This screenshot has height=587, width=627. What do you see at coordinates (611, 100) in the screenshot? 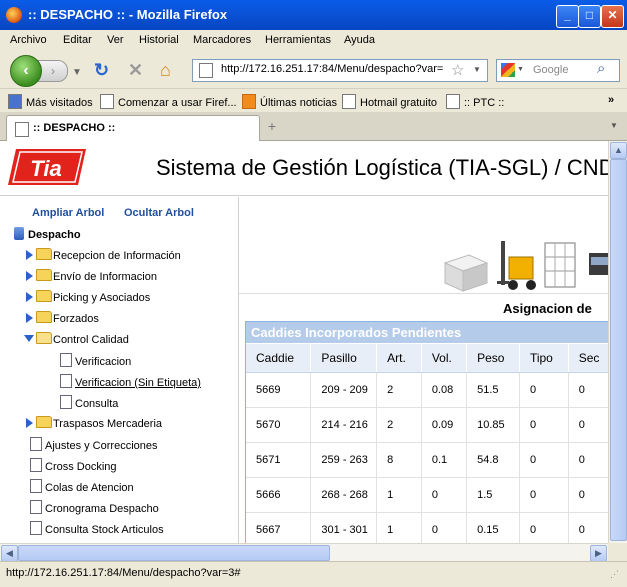
I see `bookmarks-overflow-button: »` at bounding box center [611, 100].